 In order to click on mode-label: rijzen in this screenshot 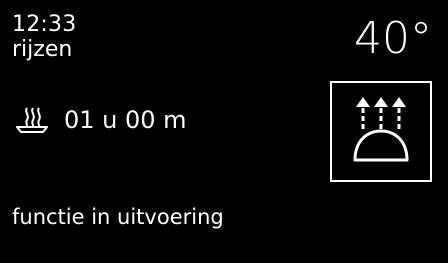, I will do `click(42, 49)`.